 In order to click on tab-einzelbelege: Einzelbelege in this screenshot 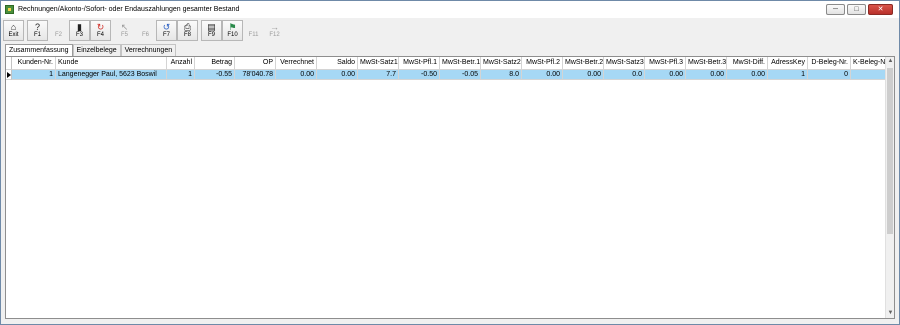, I will do `click(96, 50)`.